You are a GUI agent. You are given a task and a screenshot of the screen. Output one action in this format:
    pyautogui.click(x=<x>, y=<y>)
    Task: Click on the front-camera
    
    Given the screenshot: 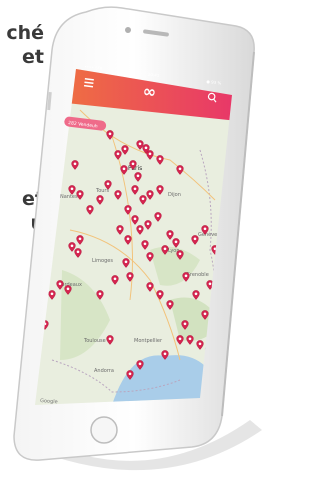 What is the action you would take?
    pyautogui.click(x=128, y=30)
    